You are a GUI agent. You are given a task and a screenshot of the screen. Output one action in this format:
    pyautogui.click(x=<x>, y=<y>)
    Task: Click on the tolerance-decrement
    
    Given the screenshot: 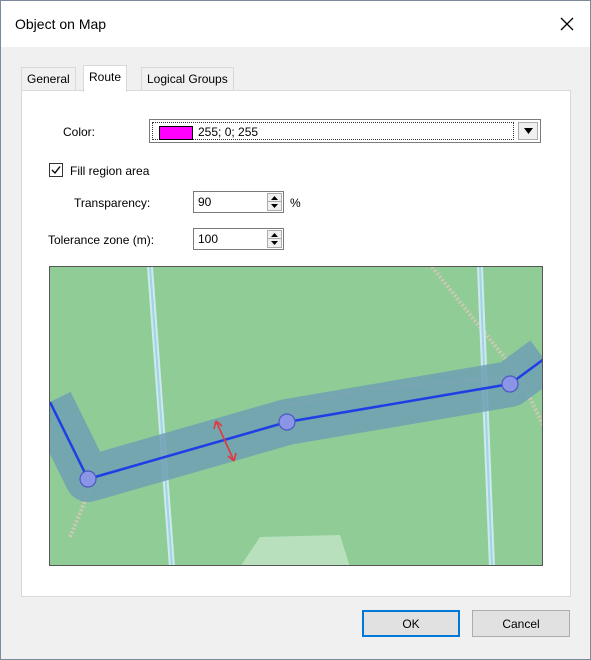 What is the action you would take?
    pyautogui.click(x=274, y=243)
    